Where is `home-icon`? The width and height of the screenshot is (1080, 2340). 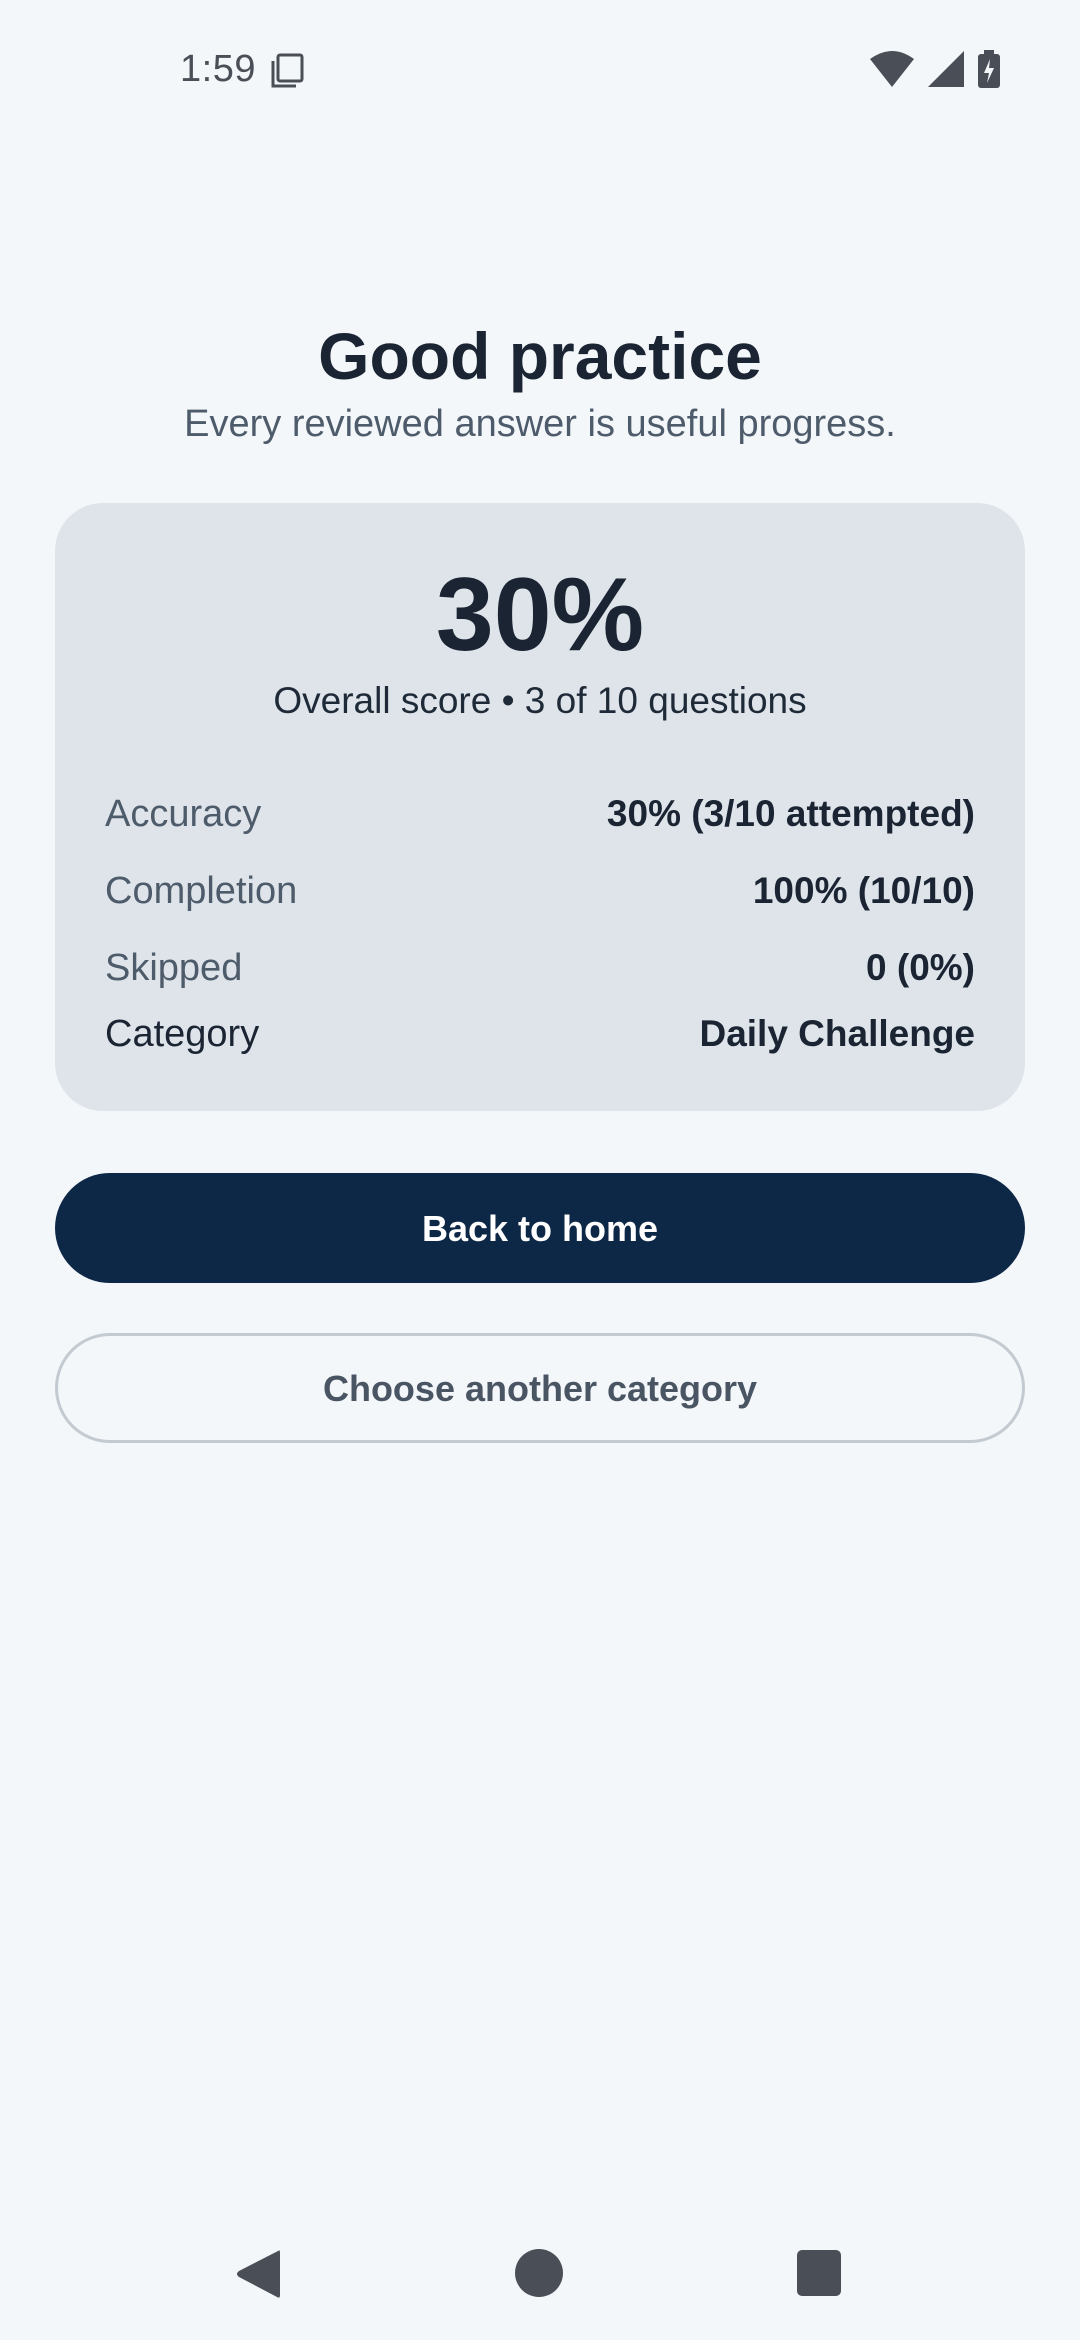
home-icon is located at coordinates (539, 2273).